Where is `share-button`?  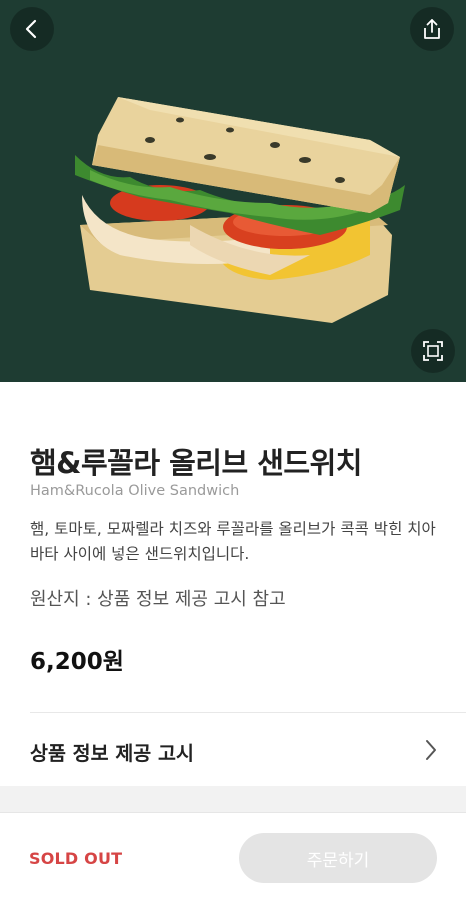 share-button is located at coordinates (432, 29).